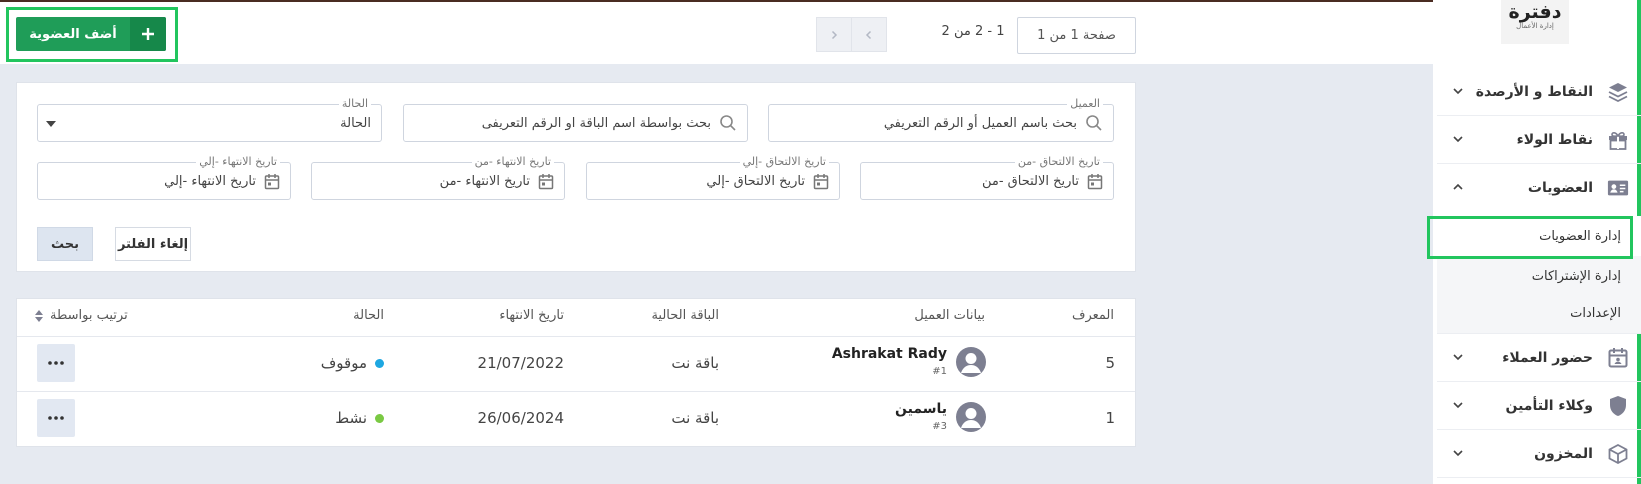 The width and height of the screenshot is (1641, 484). I want to click on shield-icon, so click(1618, 406).